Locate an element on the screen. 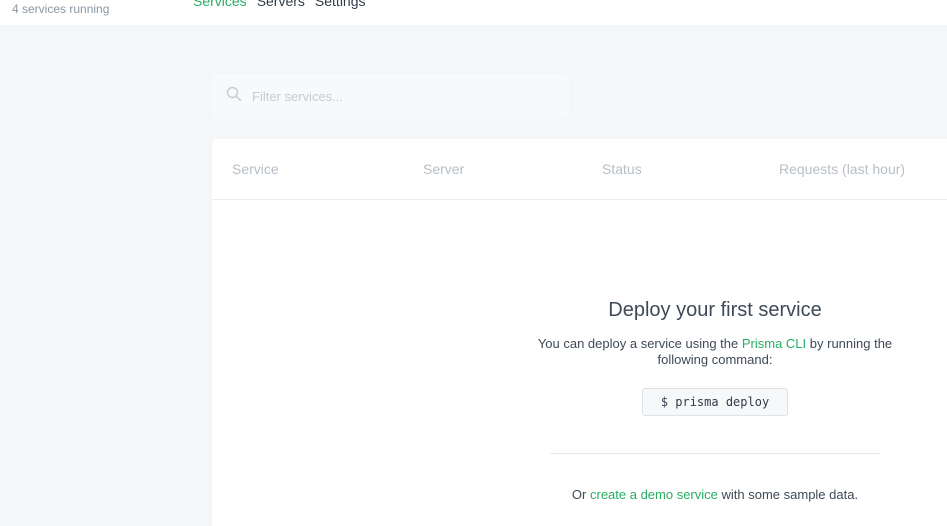 The width and height of the screenshot is (947, 526). nav-servers: Servers is located at coordinates (281, 4).